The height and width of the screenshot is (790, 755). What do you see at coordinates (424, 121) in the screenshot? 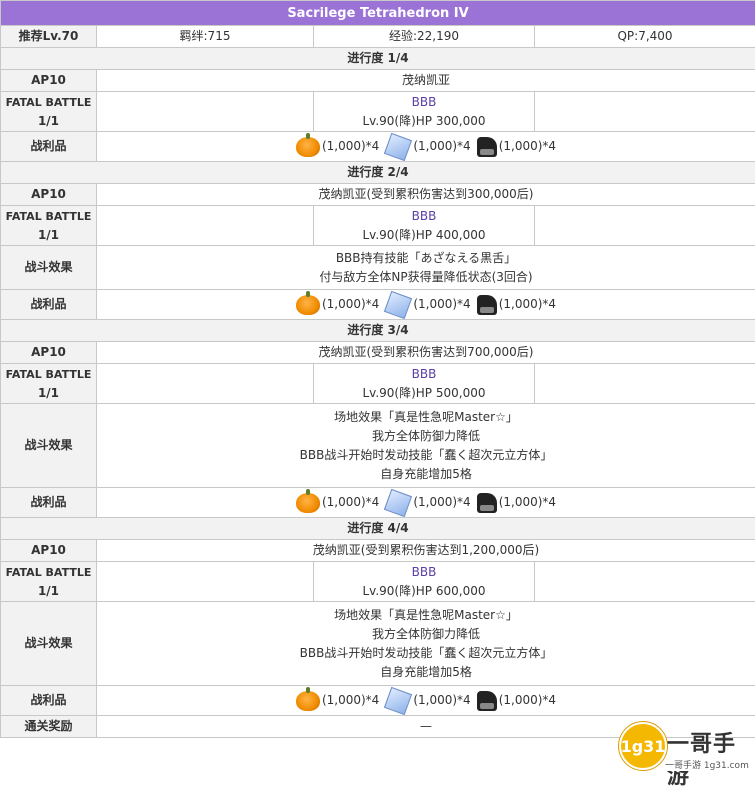
I see `enemy-stats: Lv.90(降)HP 300,000` at bounding box center [424, 121].